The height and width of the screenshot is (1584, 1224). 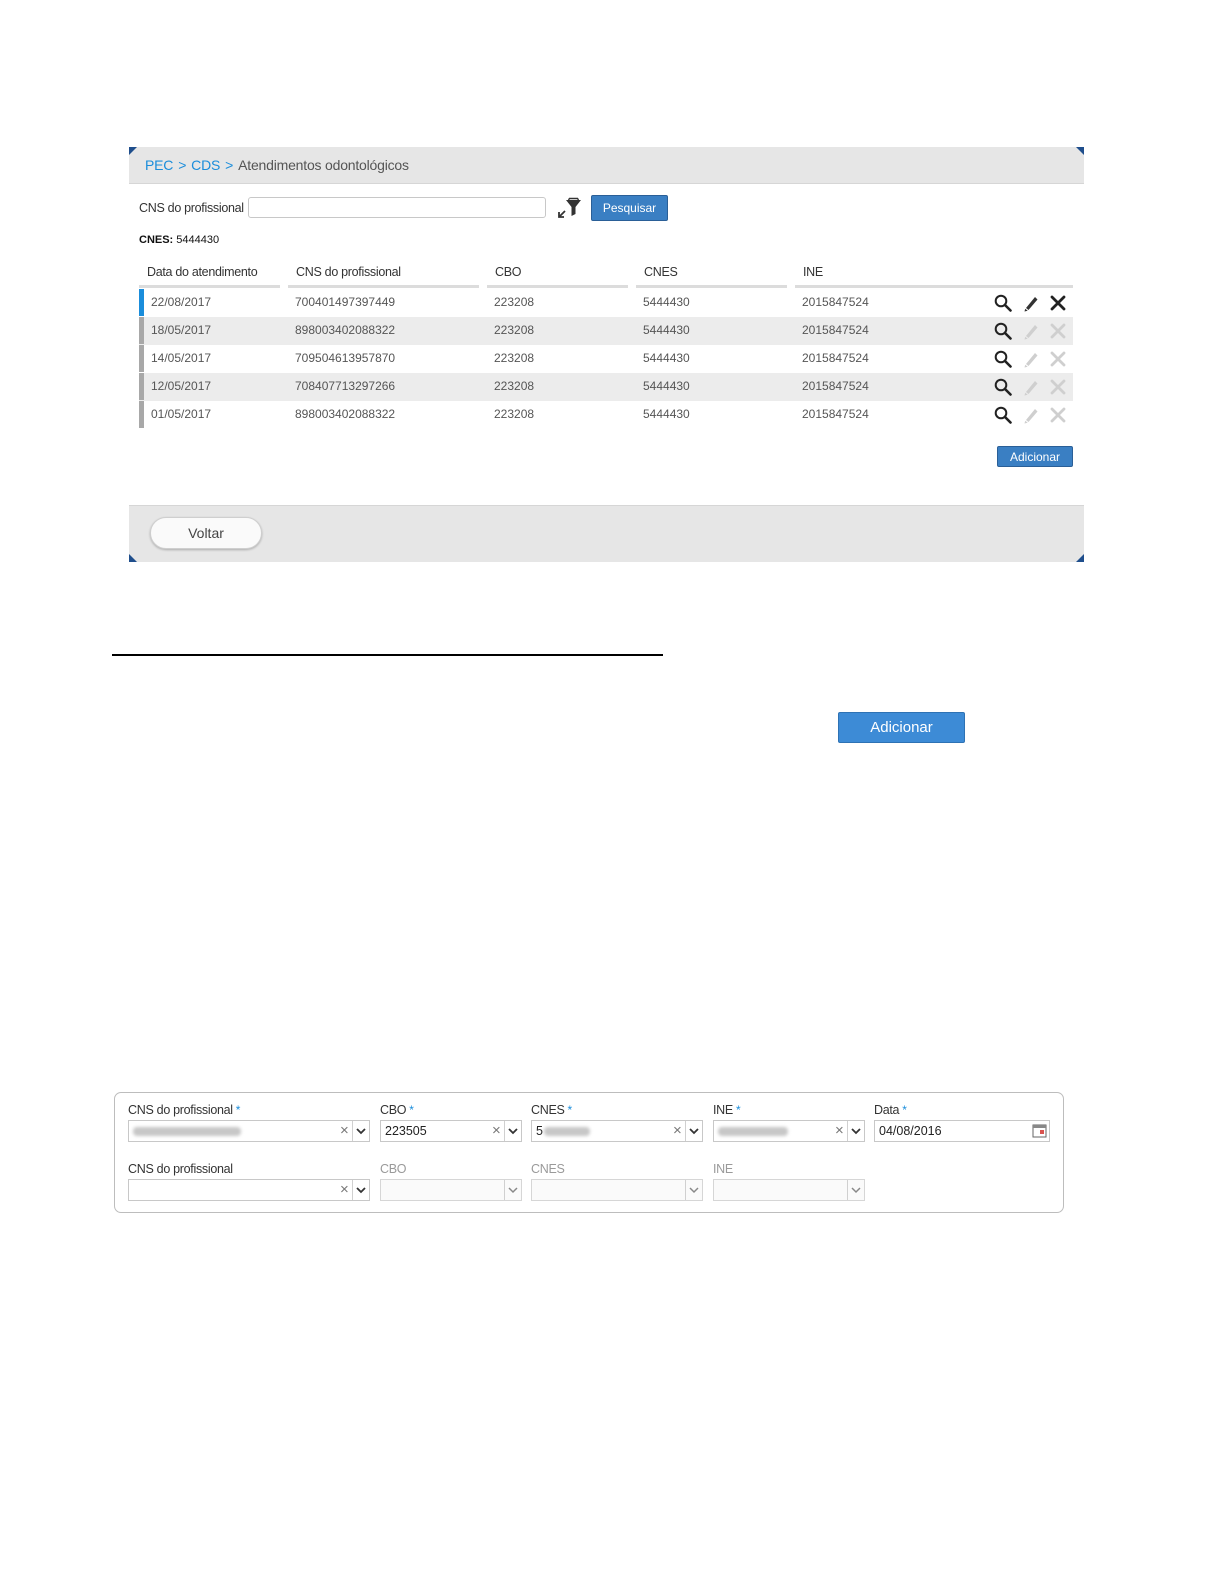 What do you see at coordinates (345, 386) in the screenshot?
I see `cell-cns: 708407713297266` at bounding box center [345, 386].